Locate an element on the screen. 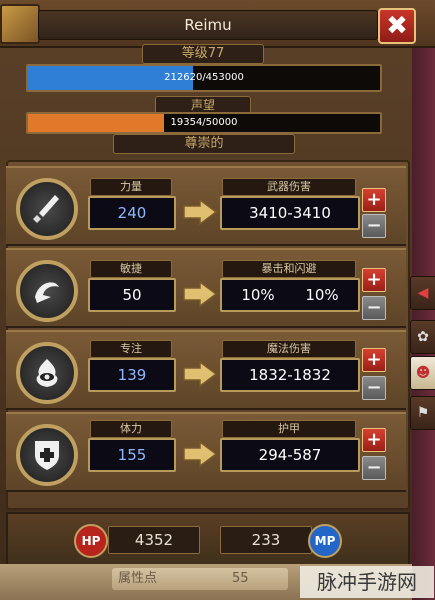 The height and width of the screenshot is (600, 435). sword-icon is located at coordinates (47, 209).